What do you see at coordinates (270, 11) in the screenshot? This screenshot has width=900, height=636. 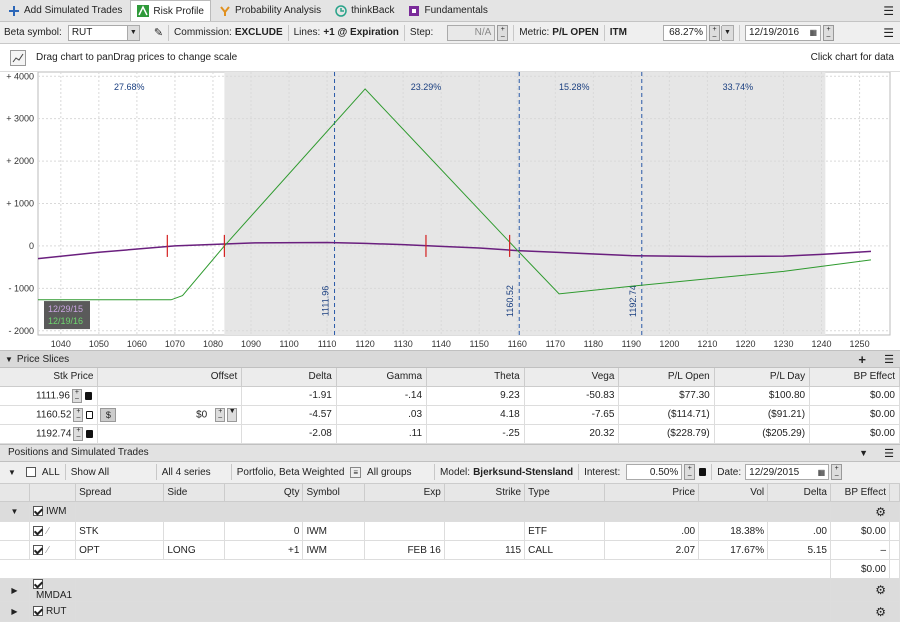 I see `tab-probability-analysis: Probability Analysis` at bounding box center [270, 11].